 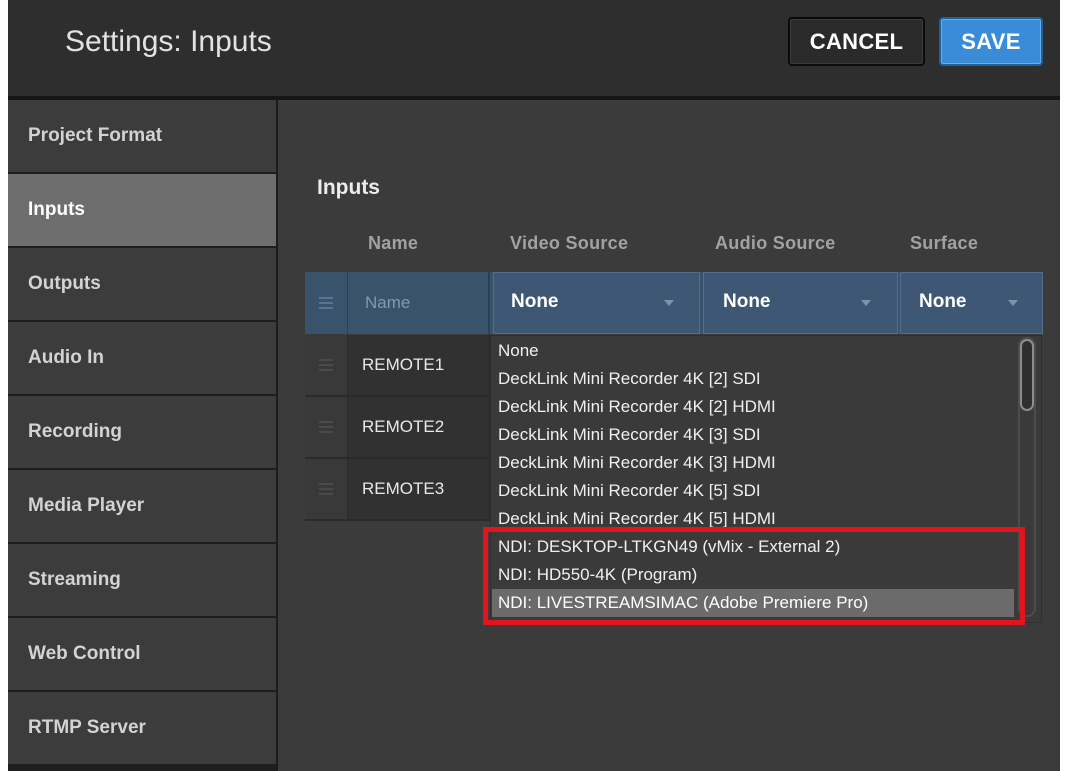 I want to click on sidebar-item-web-control: Web Control, so click(x=142, y=655).